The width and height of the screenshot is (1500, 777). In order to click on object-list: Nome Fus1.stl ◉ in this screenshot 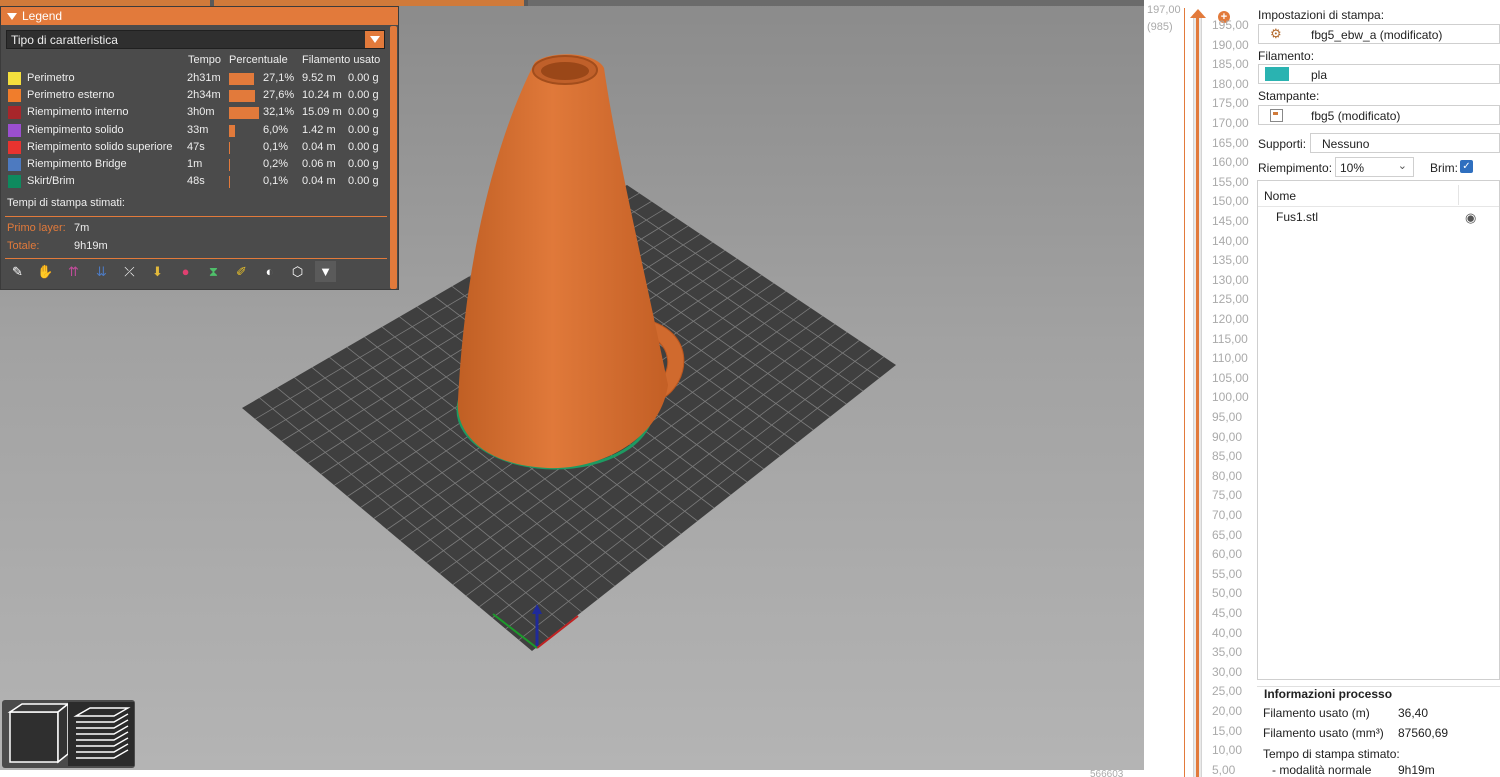, I will do `click(1378, 430)`.